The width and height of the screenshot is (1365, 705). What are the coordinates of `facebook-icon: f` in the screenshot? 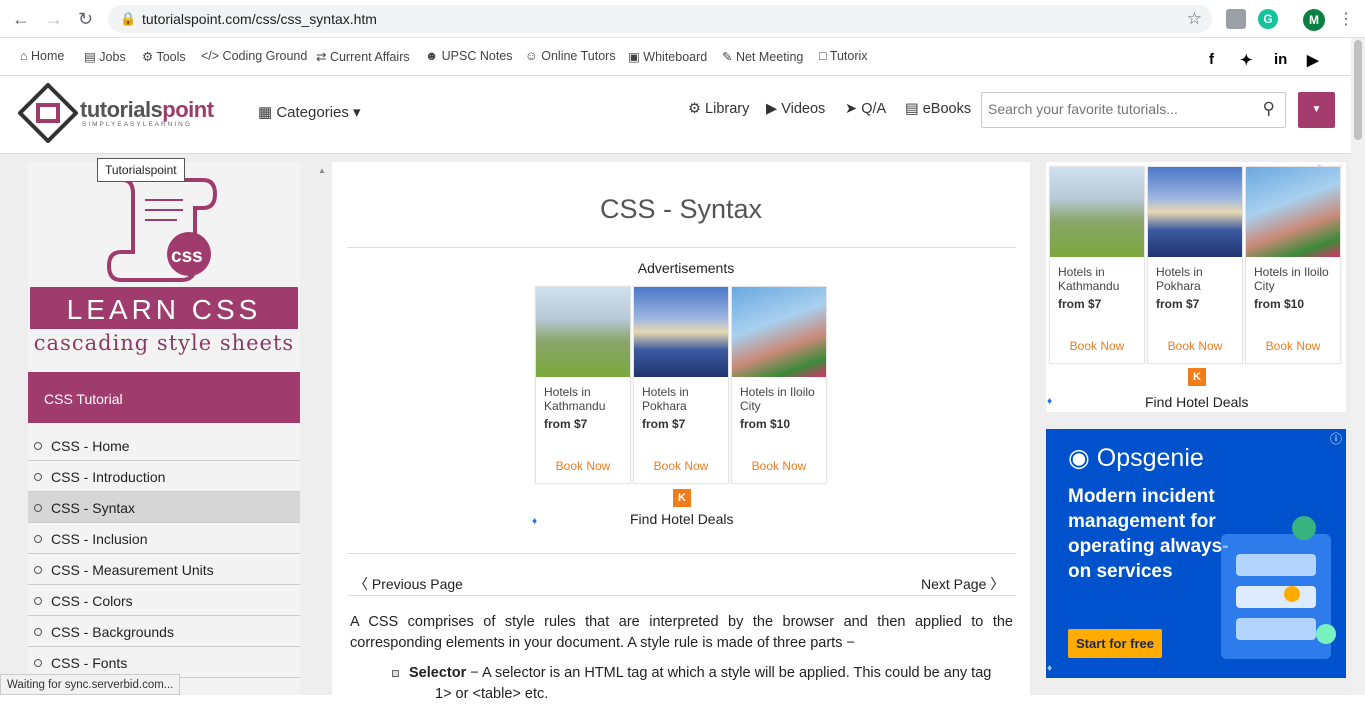 It's located at (1211, 59).